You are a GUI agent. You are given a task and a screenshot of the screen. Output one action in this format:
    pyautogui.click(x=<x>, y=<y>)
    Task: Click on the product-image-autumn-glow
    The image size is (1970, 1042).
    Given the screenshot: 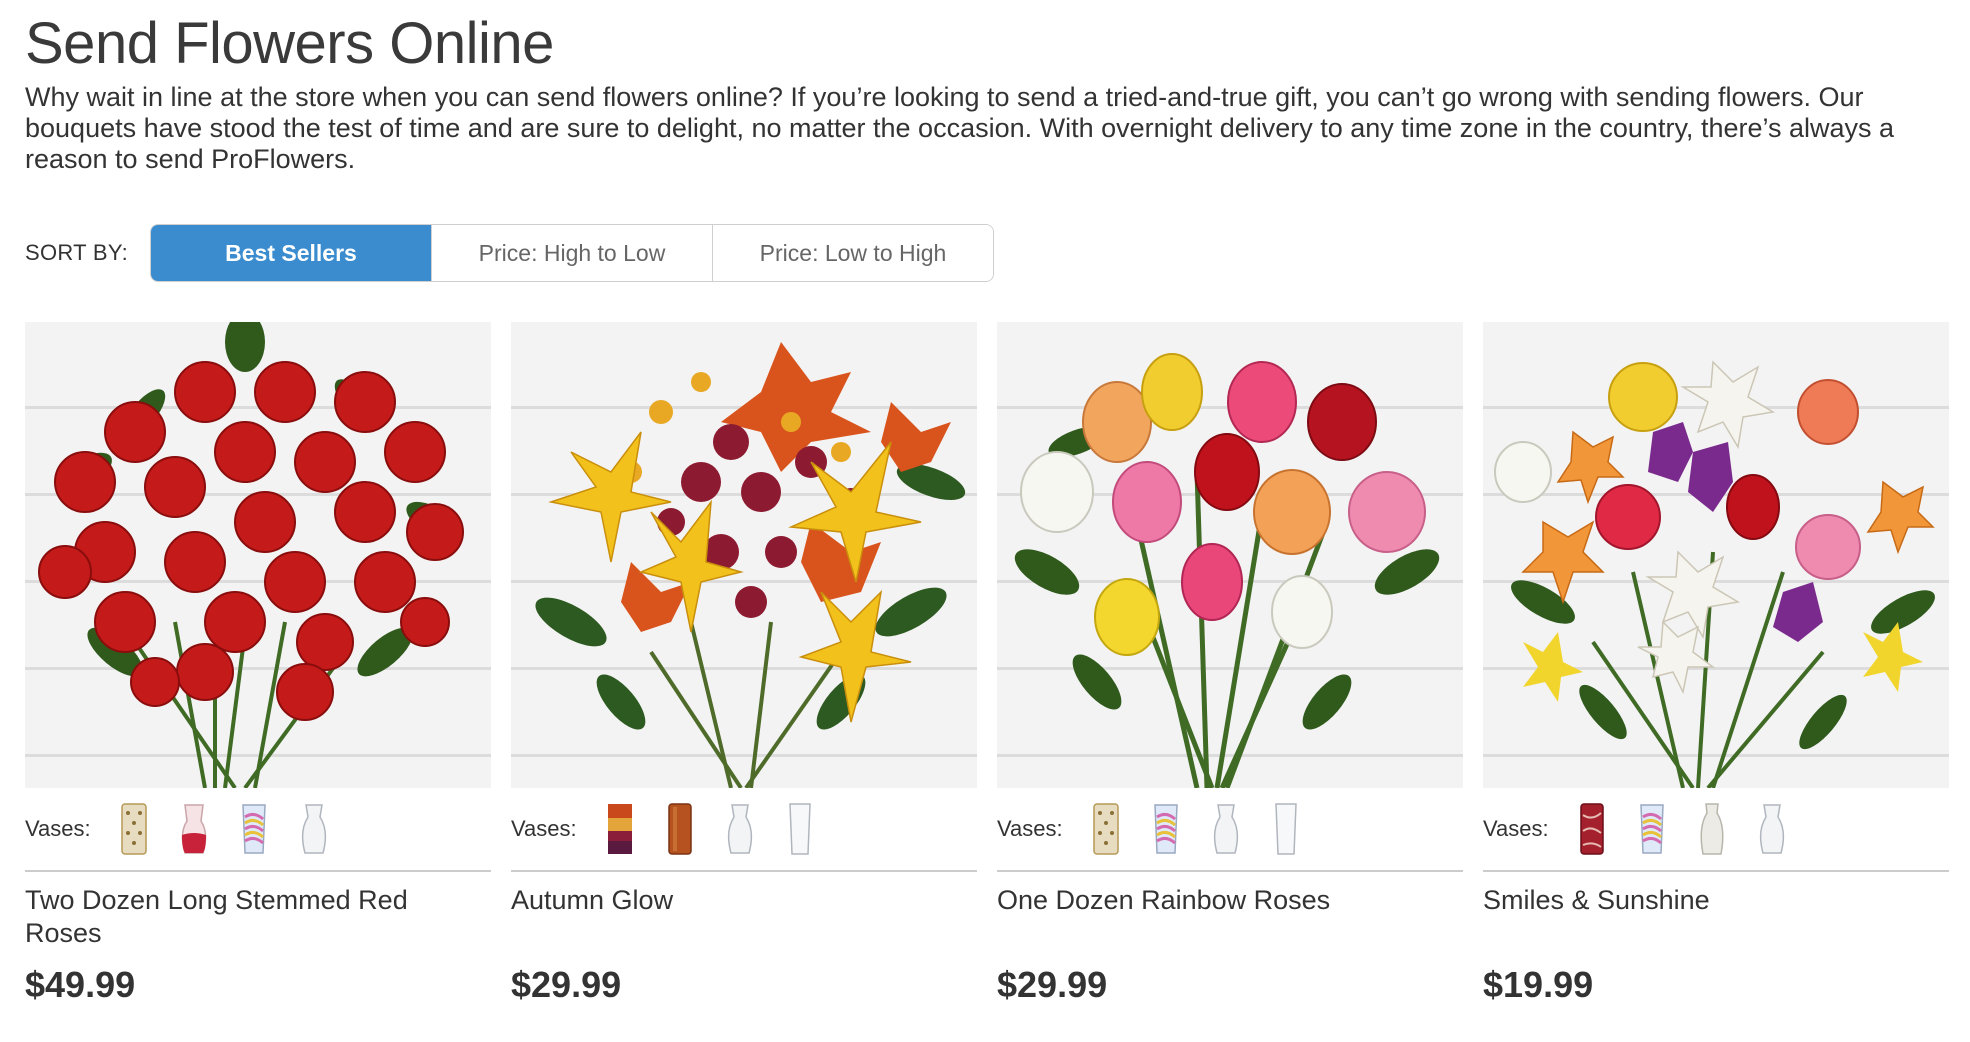 What is the action you would take?
    pyautogui.click(x=744, y=555)
    